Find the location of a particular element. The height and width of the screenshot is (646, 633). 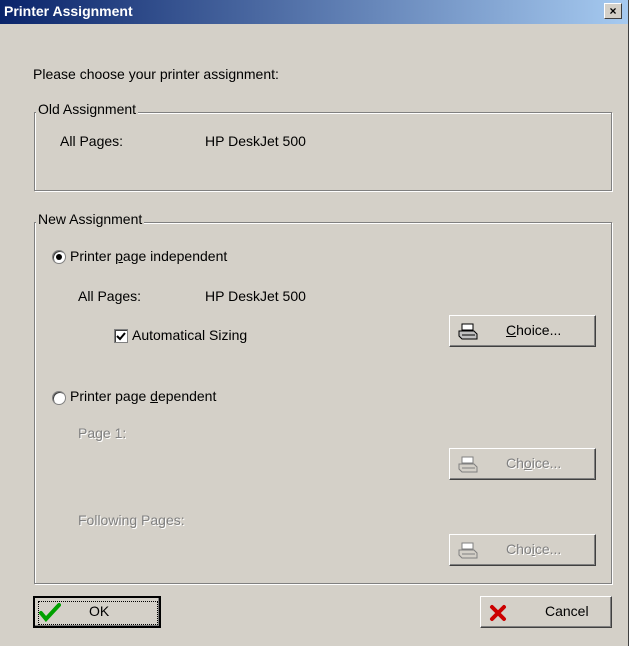

new-all-pages-label: All Pages: is located at coordinates (110, 296).